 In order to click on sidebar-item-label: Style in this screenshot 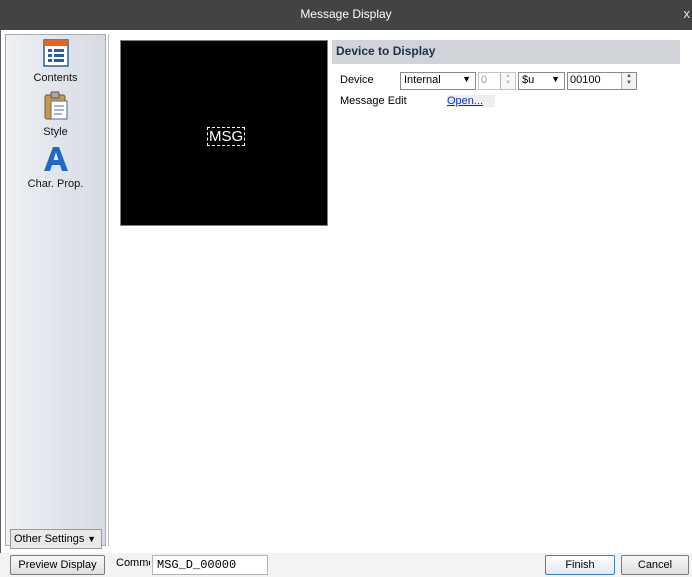, I will do `click(55, 132)`.